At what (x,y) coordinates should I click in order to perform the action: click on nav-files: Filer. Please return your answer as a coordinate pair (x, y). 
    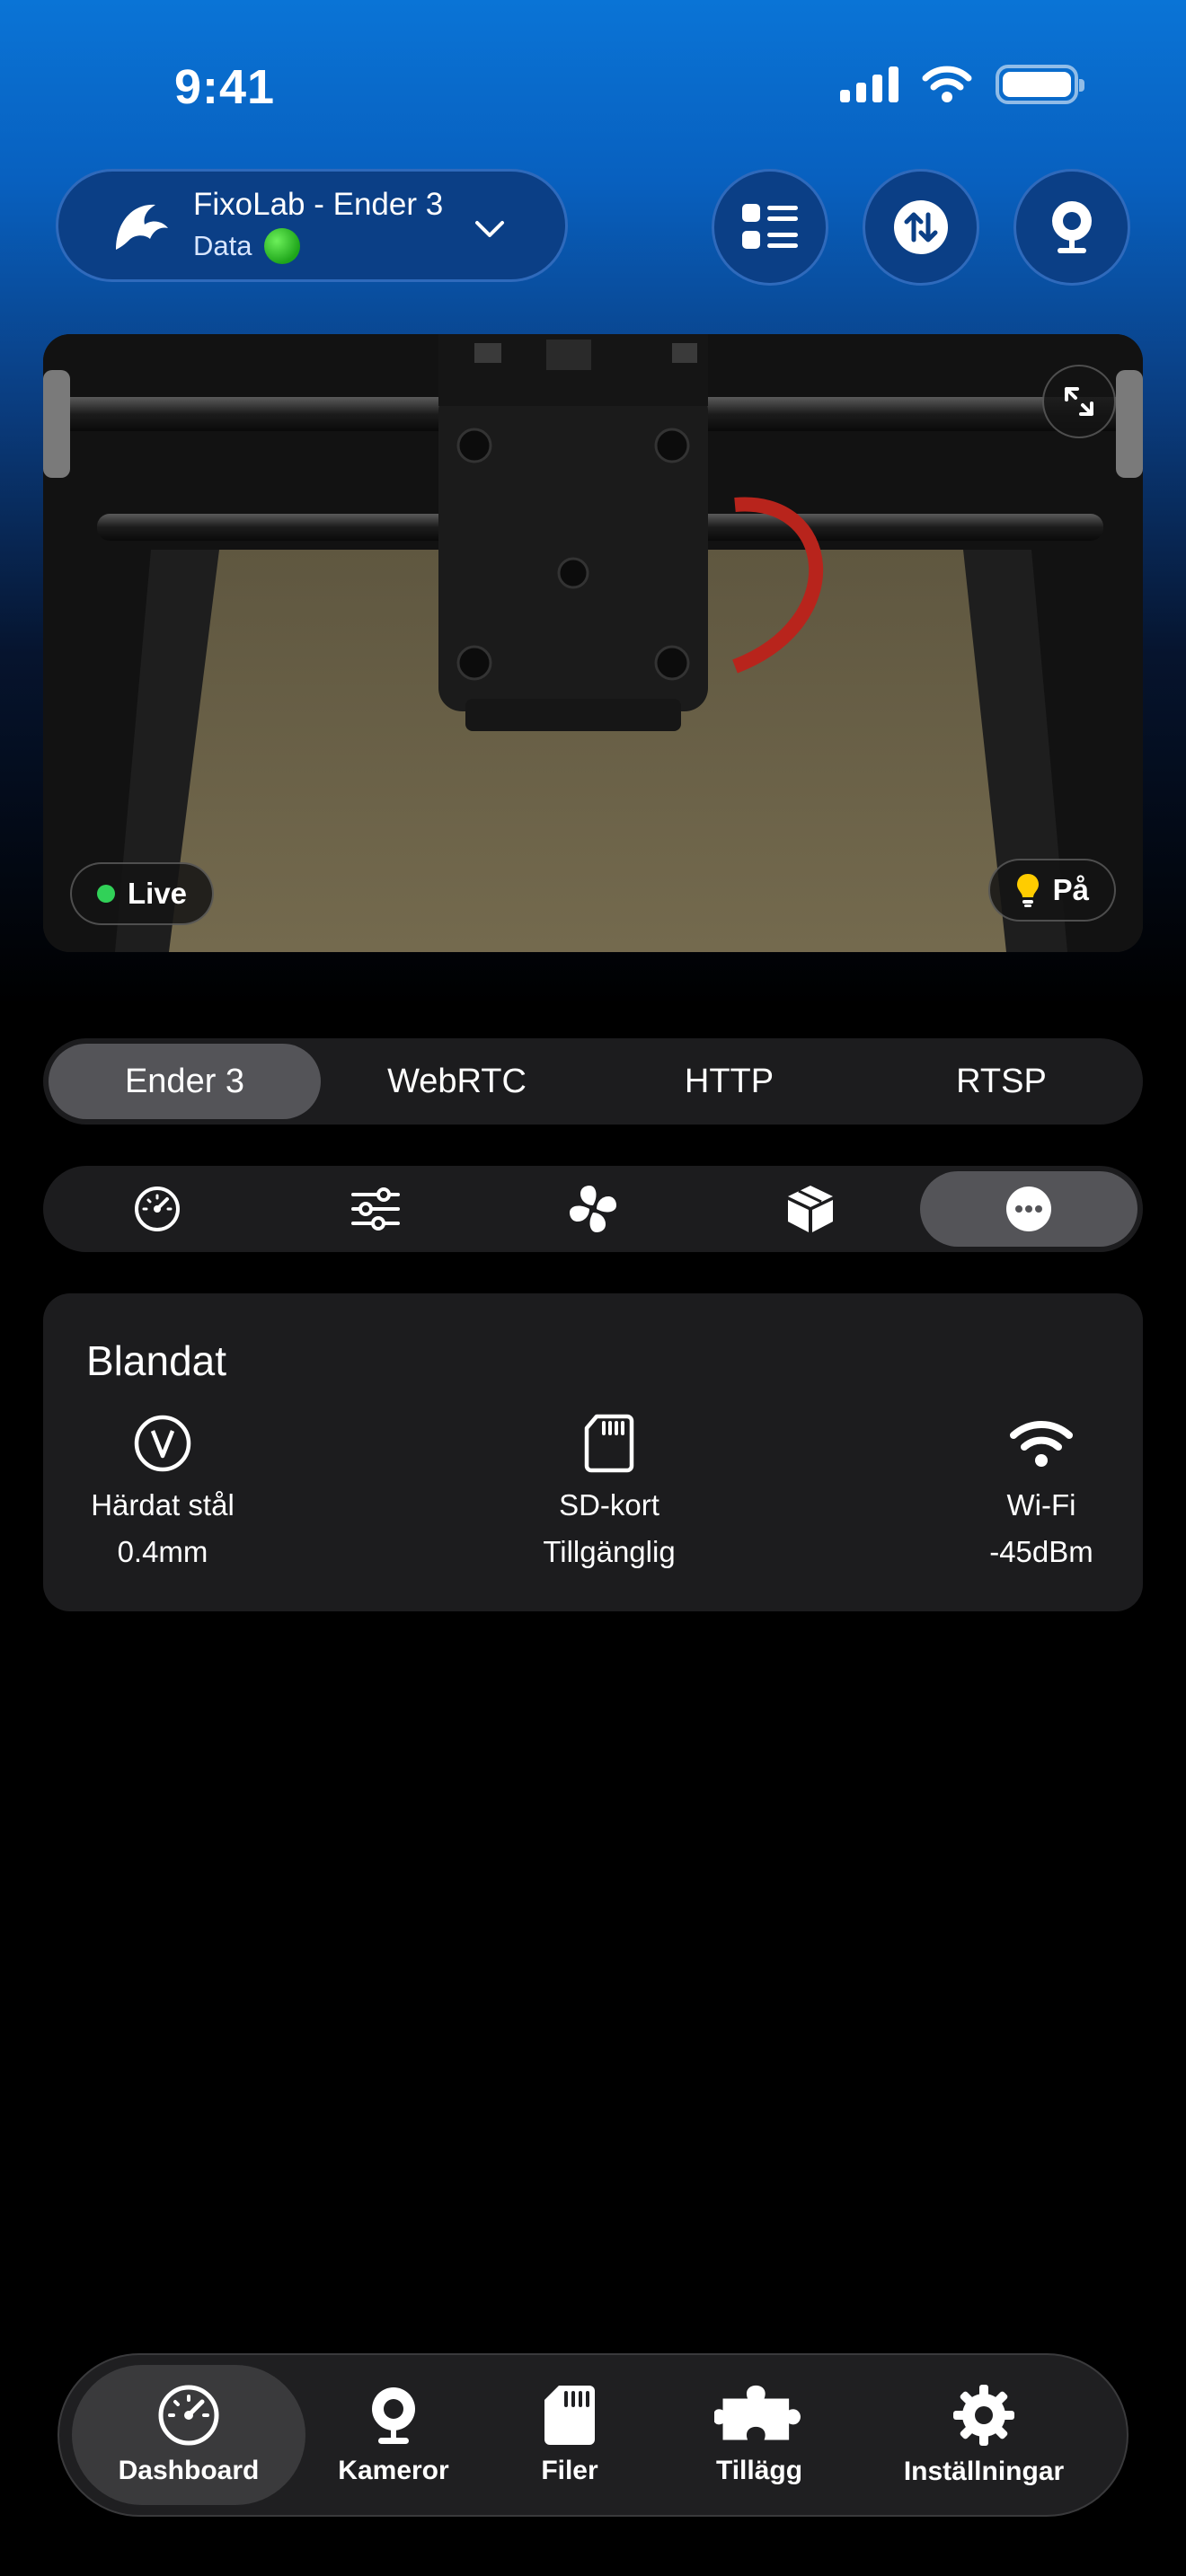
    Looking at the image, I should click on (570, 2435).